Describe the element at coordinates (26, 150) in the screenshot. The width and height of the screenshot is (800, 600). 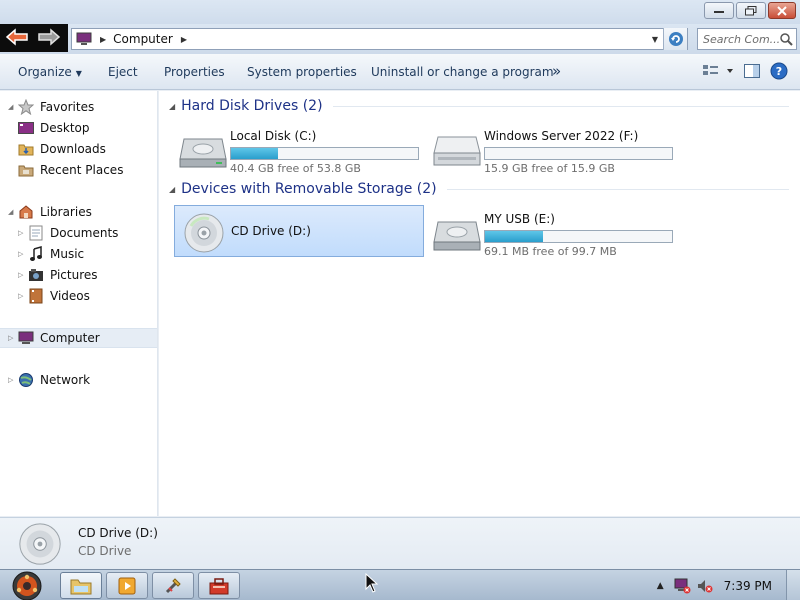
I see `downloads-folder-icon` at that location.